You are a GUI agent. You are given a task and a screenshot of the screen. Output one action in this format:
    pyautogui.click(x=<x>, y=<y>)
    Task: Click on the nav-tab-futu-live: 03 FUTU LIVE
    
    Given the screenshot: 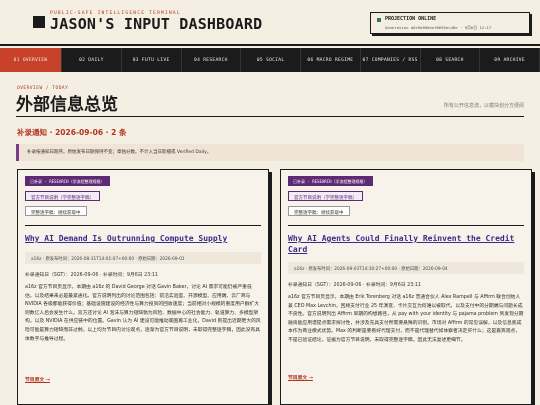 What is the action you would take?
    pyautogui.click(x=152, y=60)
    